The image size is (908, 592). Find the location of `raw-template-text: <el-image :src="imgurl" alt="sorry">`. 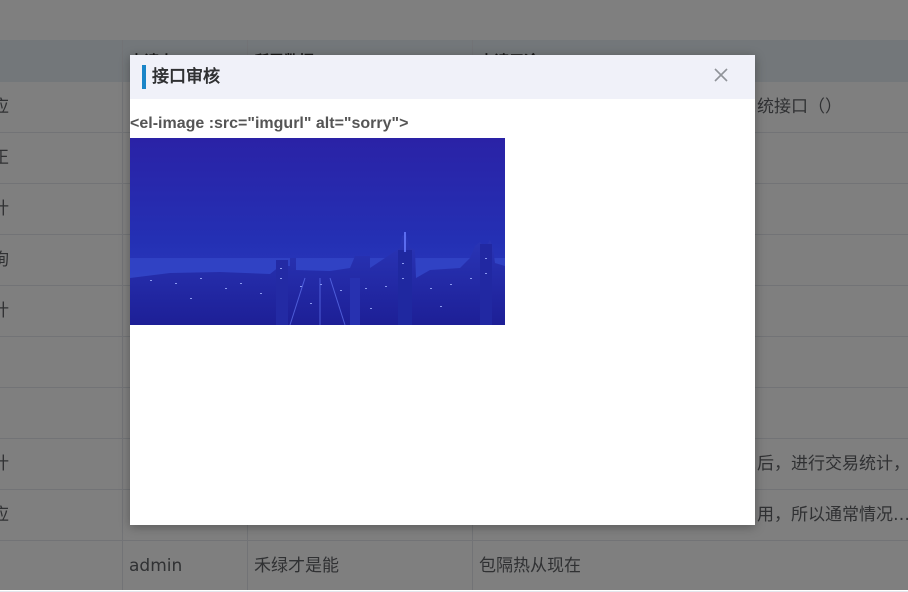

raw-template-text: <el-image :src="imgurl" alt="sorry"> is located at coordinates (269, 123).